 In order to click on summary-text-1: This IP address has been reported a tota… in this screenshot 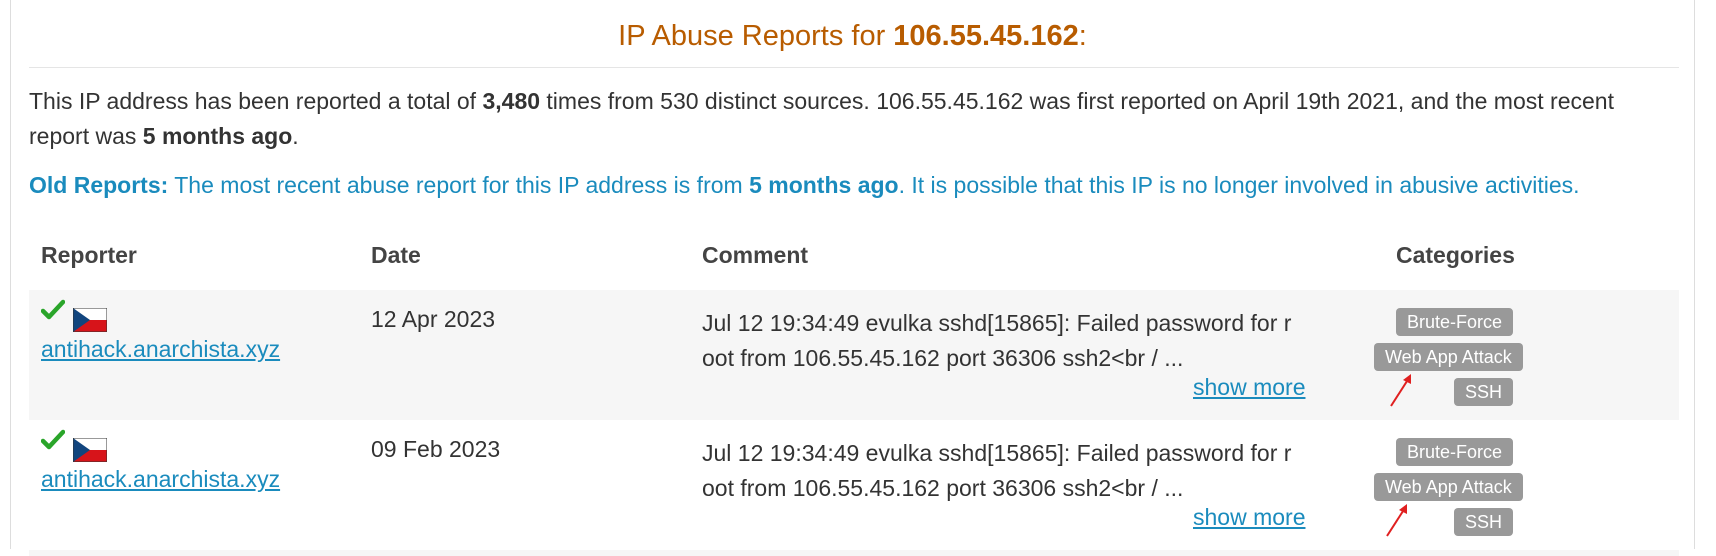, I will do `click(256, 101)`.